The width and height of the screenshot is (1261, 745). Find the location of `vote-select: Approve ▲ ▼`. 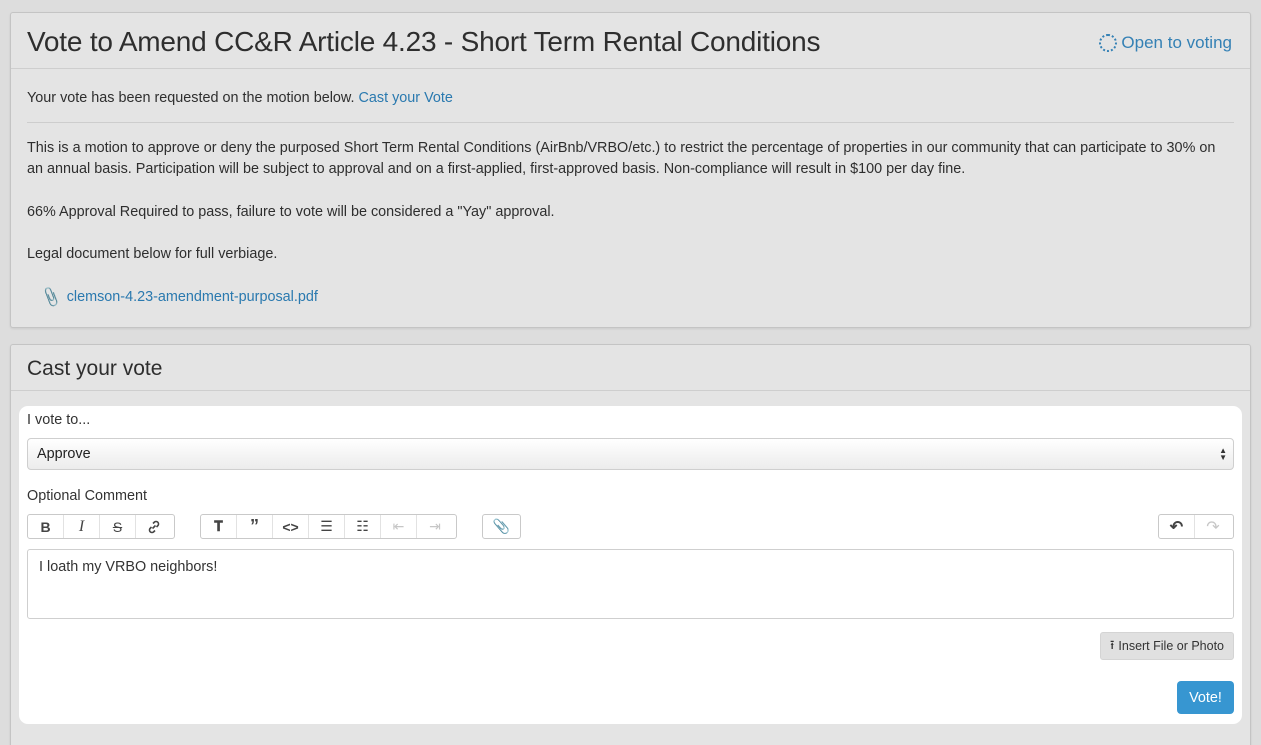

vote-select: Approve ▲ ▼ is located at coordinates (630, 454).